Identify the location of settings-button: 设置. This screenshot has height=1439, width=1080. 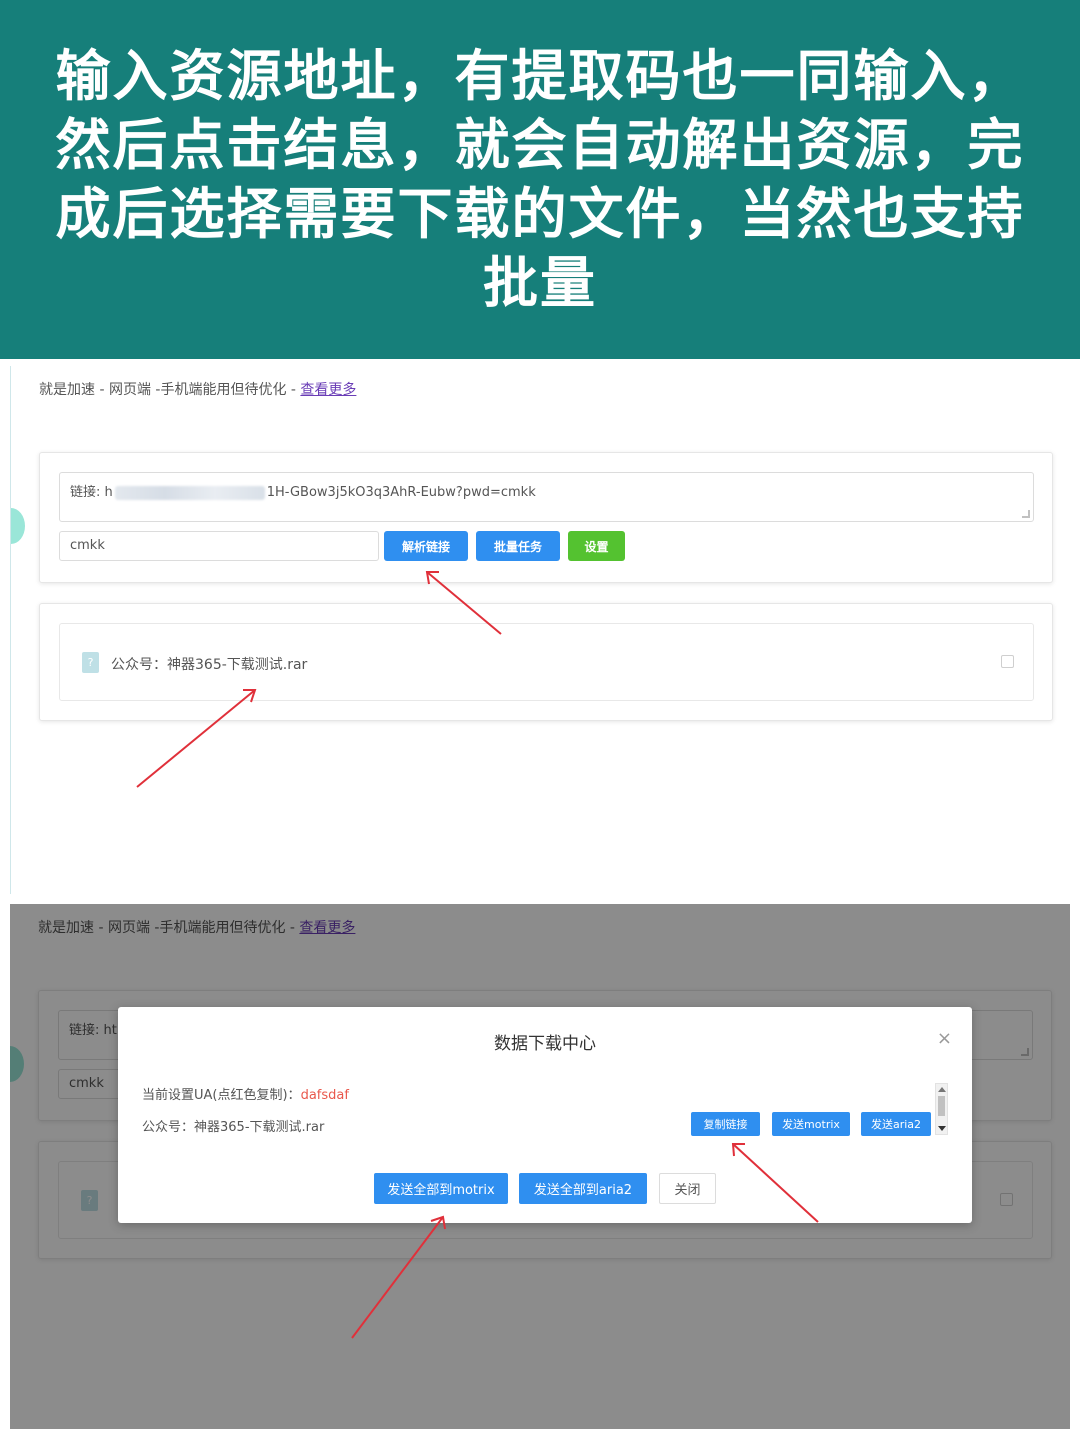
(596, 546).